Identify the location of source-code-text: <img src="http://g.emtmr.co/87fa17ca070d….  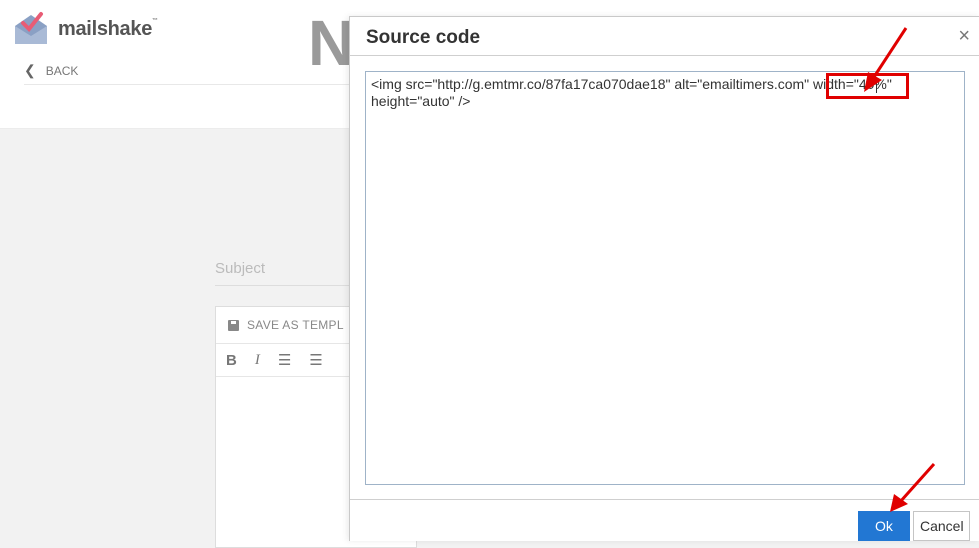
(665, 93).